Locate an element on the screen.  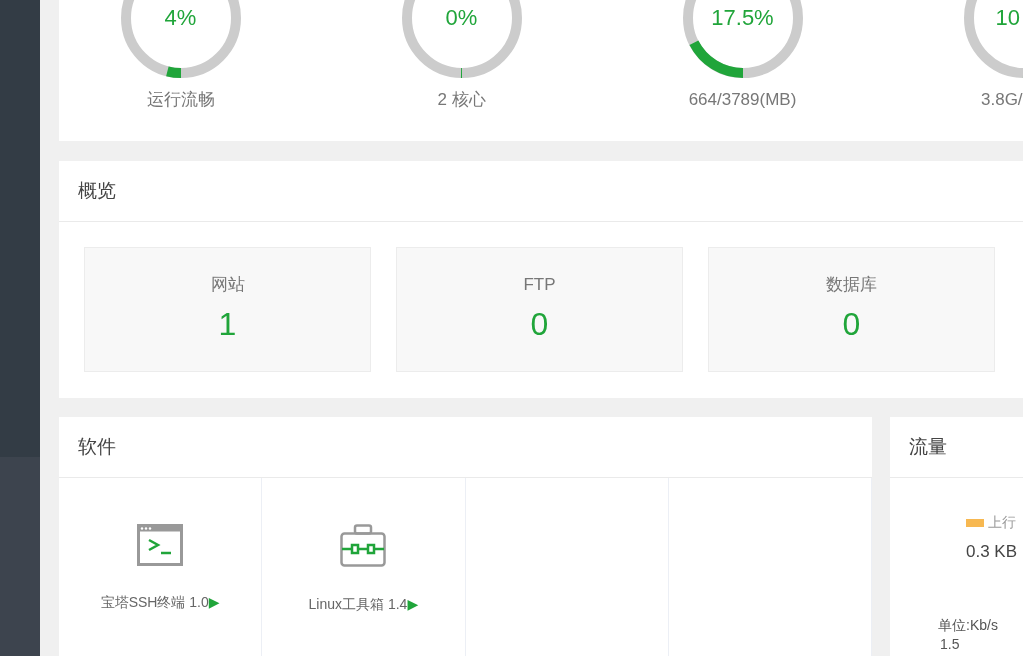
stat-label: 网站 is located at coordinates (227, 285).